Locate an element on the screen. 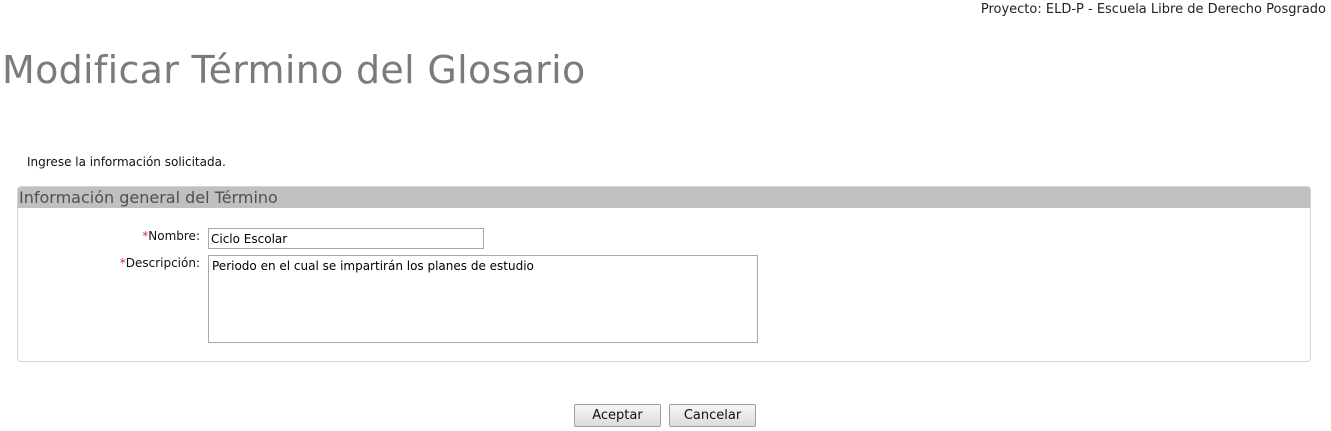 This screenshot has height=431, width=1331. form-actions: Aceptar Cancelar is located at coordinates (665, 415).